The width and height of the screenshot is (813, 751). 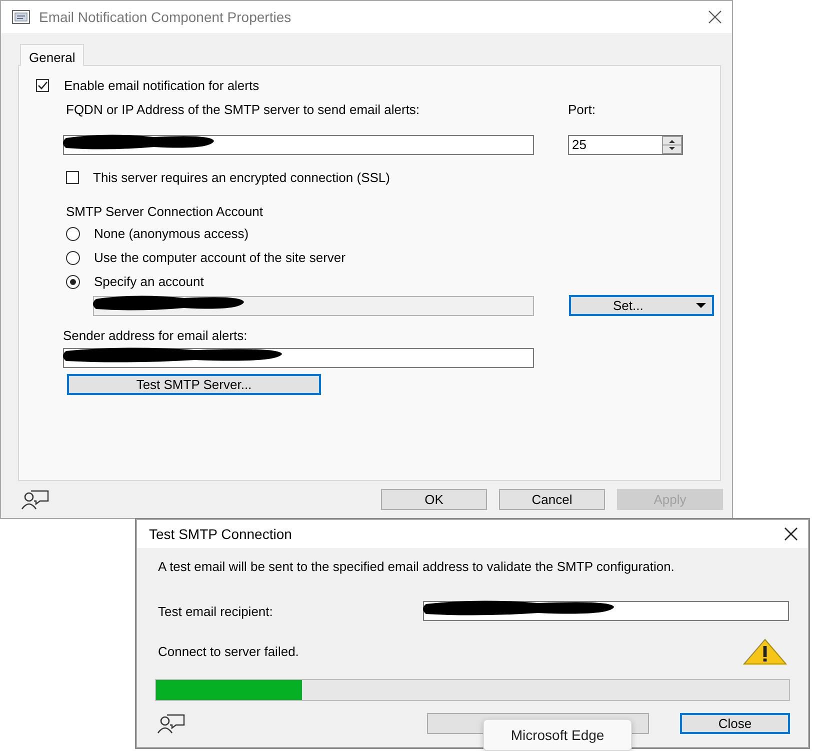 What do you see at coordinates (220, 534) in the screenshot?
I see `window-title: Test SMTP Connection` at bounding box center [220, 534].